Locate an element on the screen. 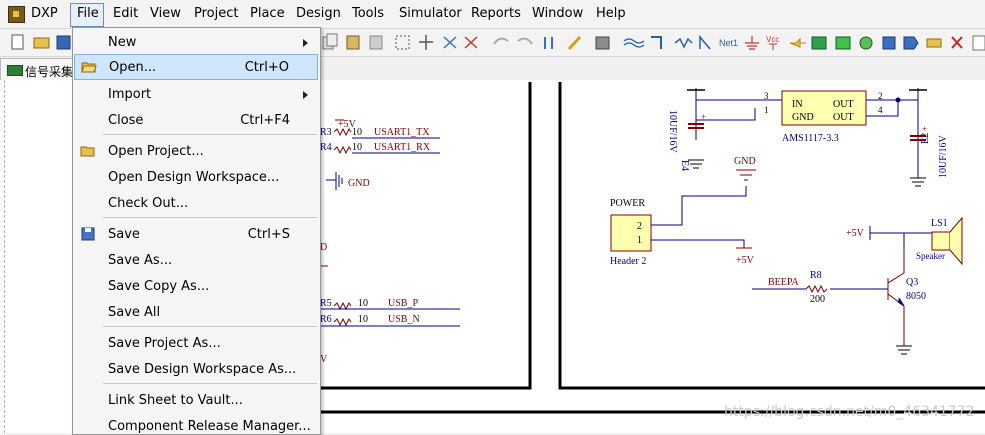  menu-reports: Reports is located at coordinates (496, 13).